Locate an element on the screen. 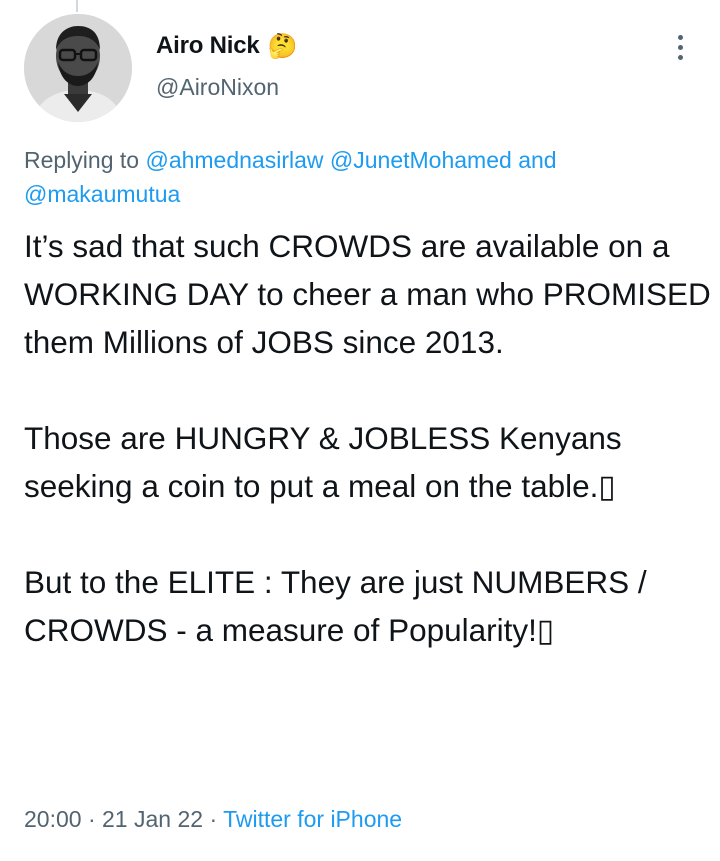 The height and width of the screenshot is (861, 720). mention-link-makaumutua: @makaumutua is located at coordinates (102, 194).